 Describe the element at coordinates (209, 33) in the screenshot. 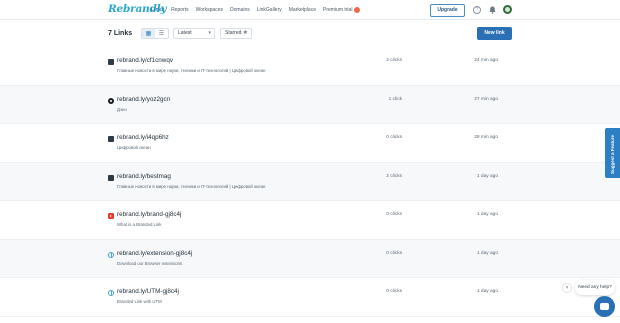

I see `chevron-down-icon: ▾` at that location.